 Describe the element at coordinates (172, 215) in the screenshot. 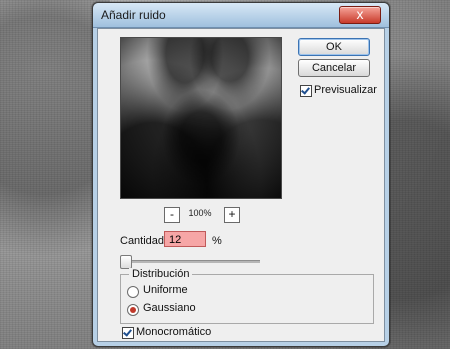

I see `zoom-out-button: -` at that location.